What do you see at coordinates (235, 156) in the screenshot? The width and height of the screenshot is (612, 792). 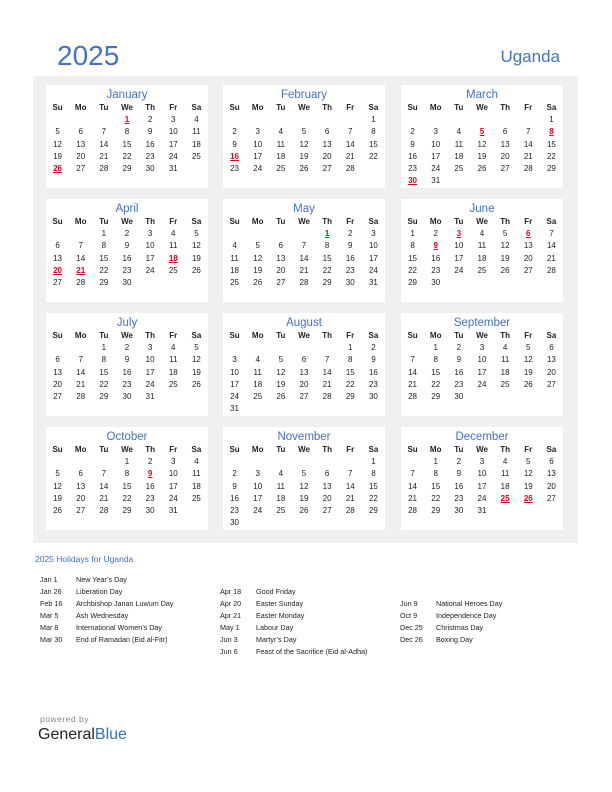 I see `holiday-day-cell: 16` at bounding box center [235, 156].